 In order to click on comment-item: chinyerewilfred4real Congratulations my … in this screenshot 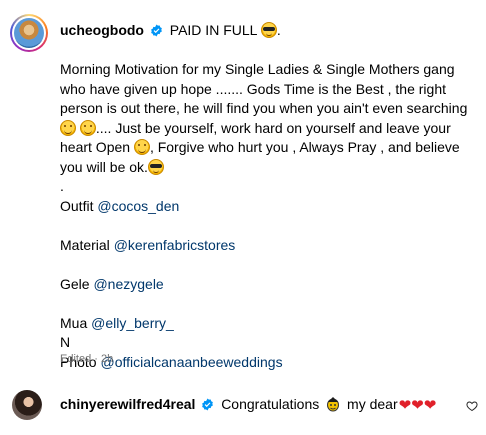, I will do `click(243, 404)`.